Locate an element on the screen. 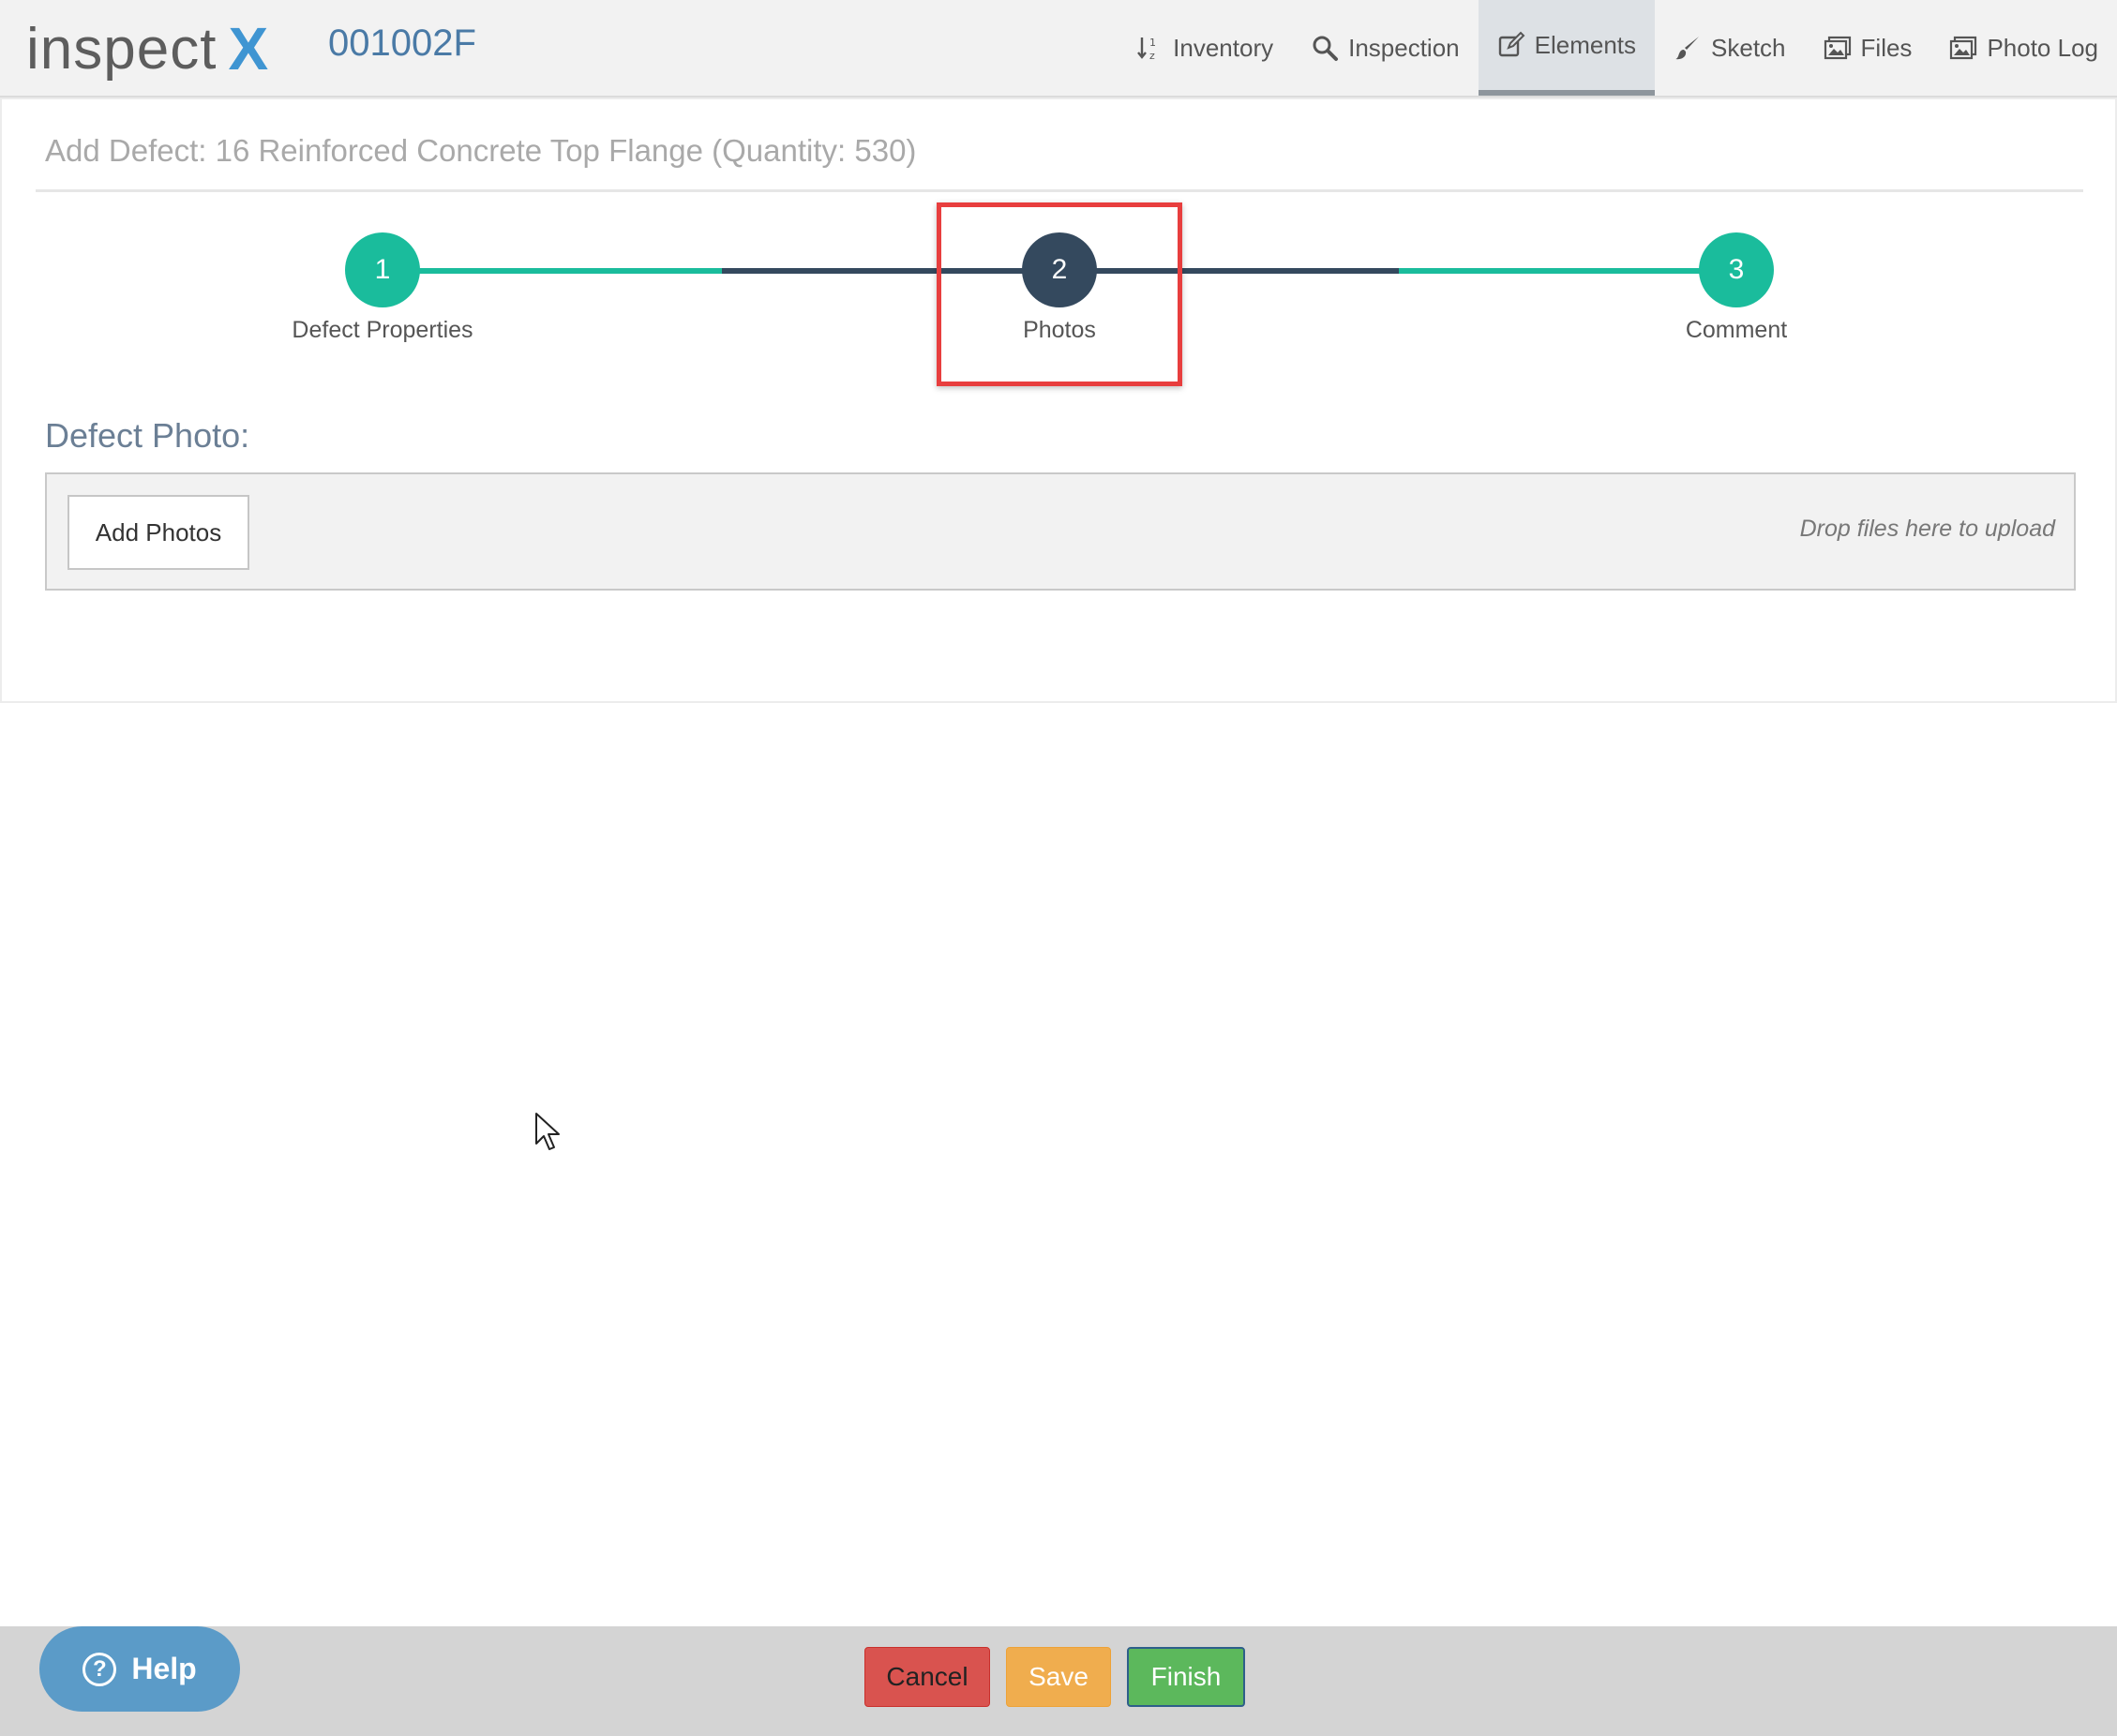  app-logo: inspect X is located at coordinates (147, 49).